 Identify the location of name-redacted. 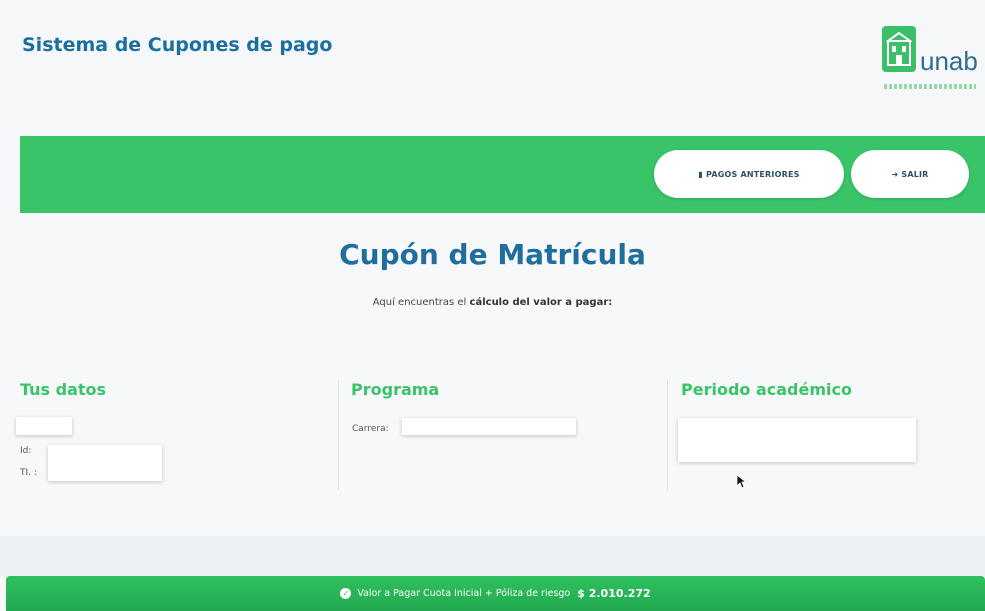
(44, 426).